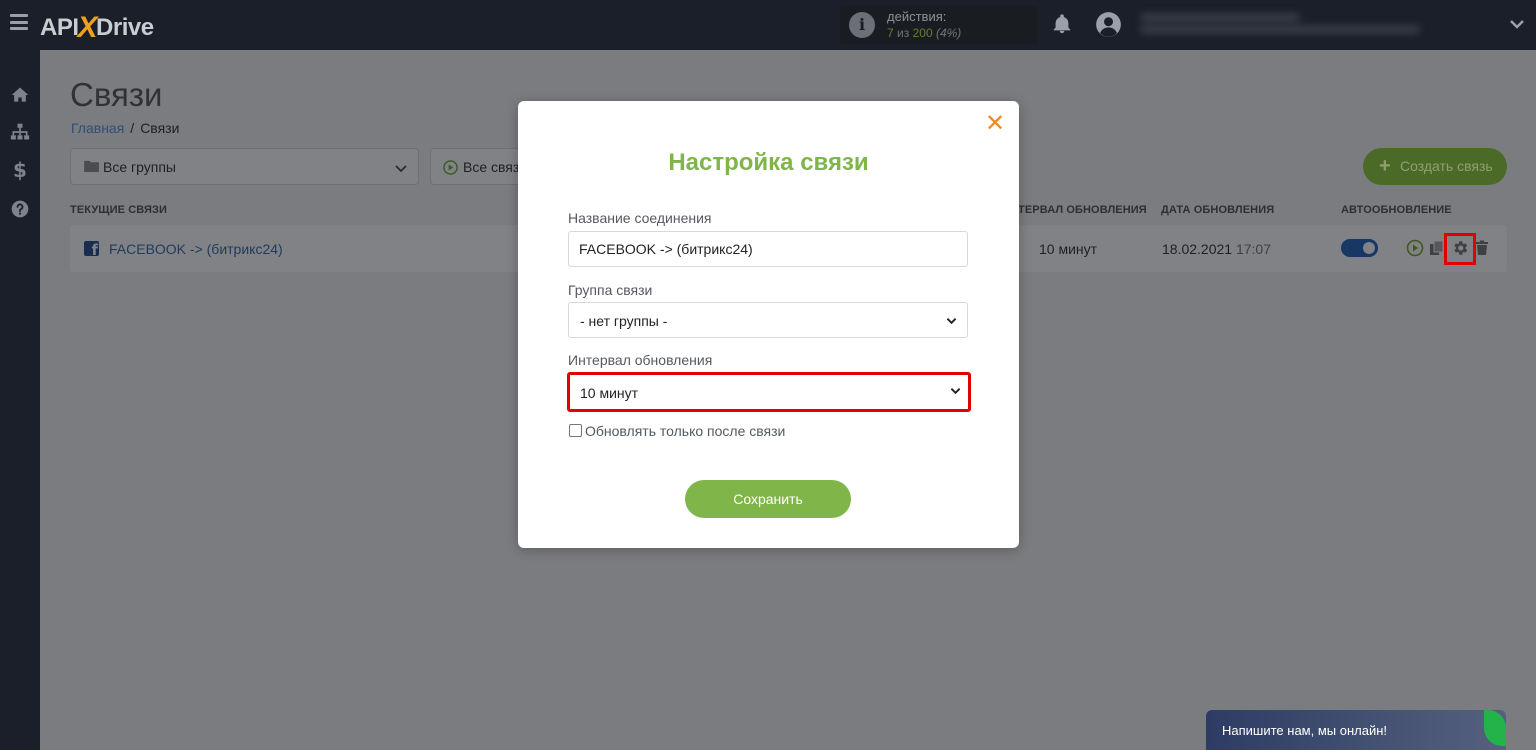 The image size is (1536, 750). What do you see at coordinates (480, 166) in the screenshot?
I see `status-filter-select: Все связи` at bounding box center [480, 166].